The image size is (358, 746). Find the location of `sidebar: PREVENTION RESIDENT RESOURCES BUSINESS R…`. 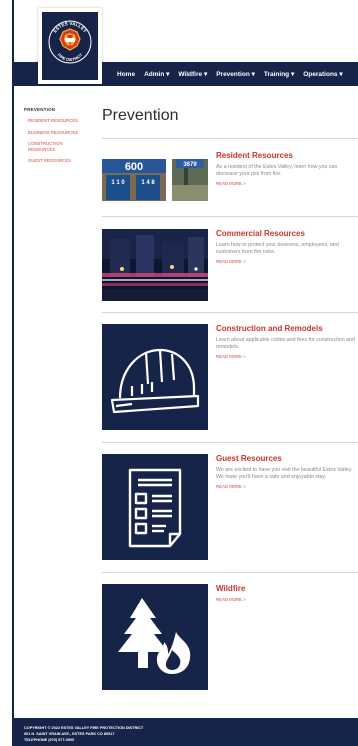

sidebar: PREVENTION RESIDENT RESOURCES BUSINESS R… is located at coordinates (59, 138).